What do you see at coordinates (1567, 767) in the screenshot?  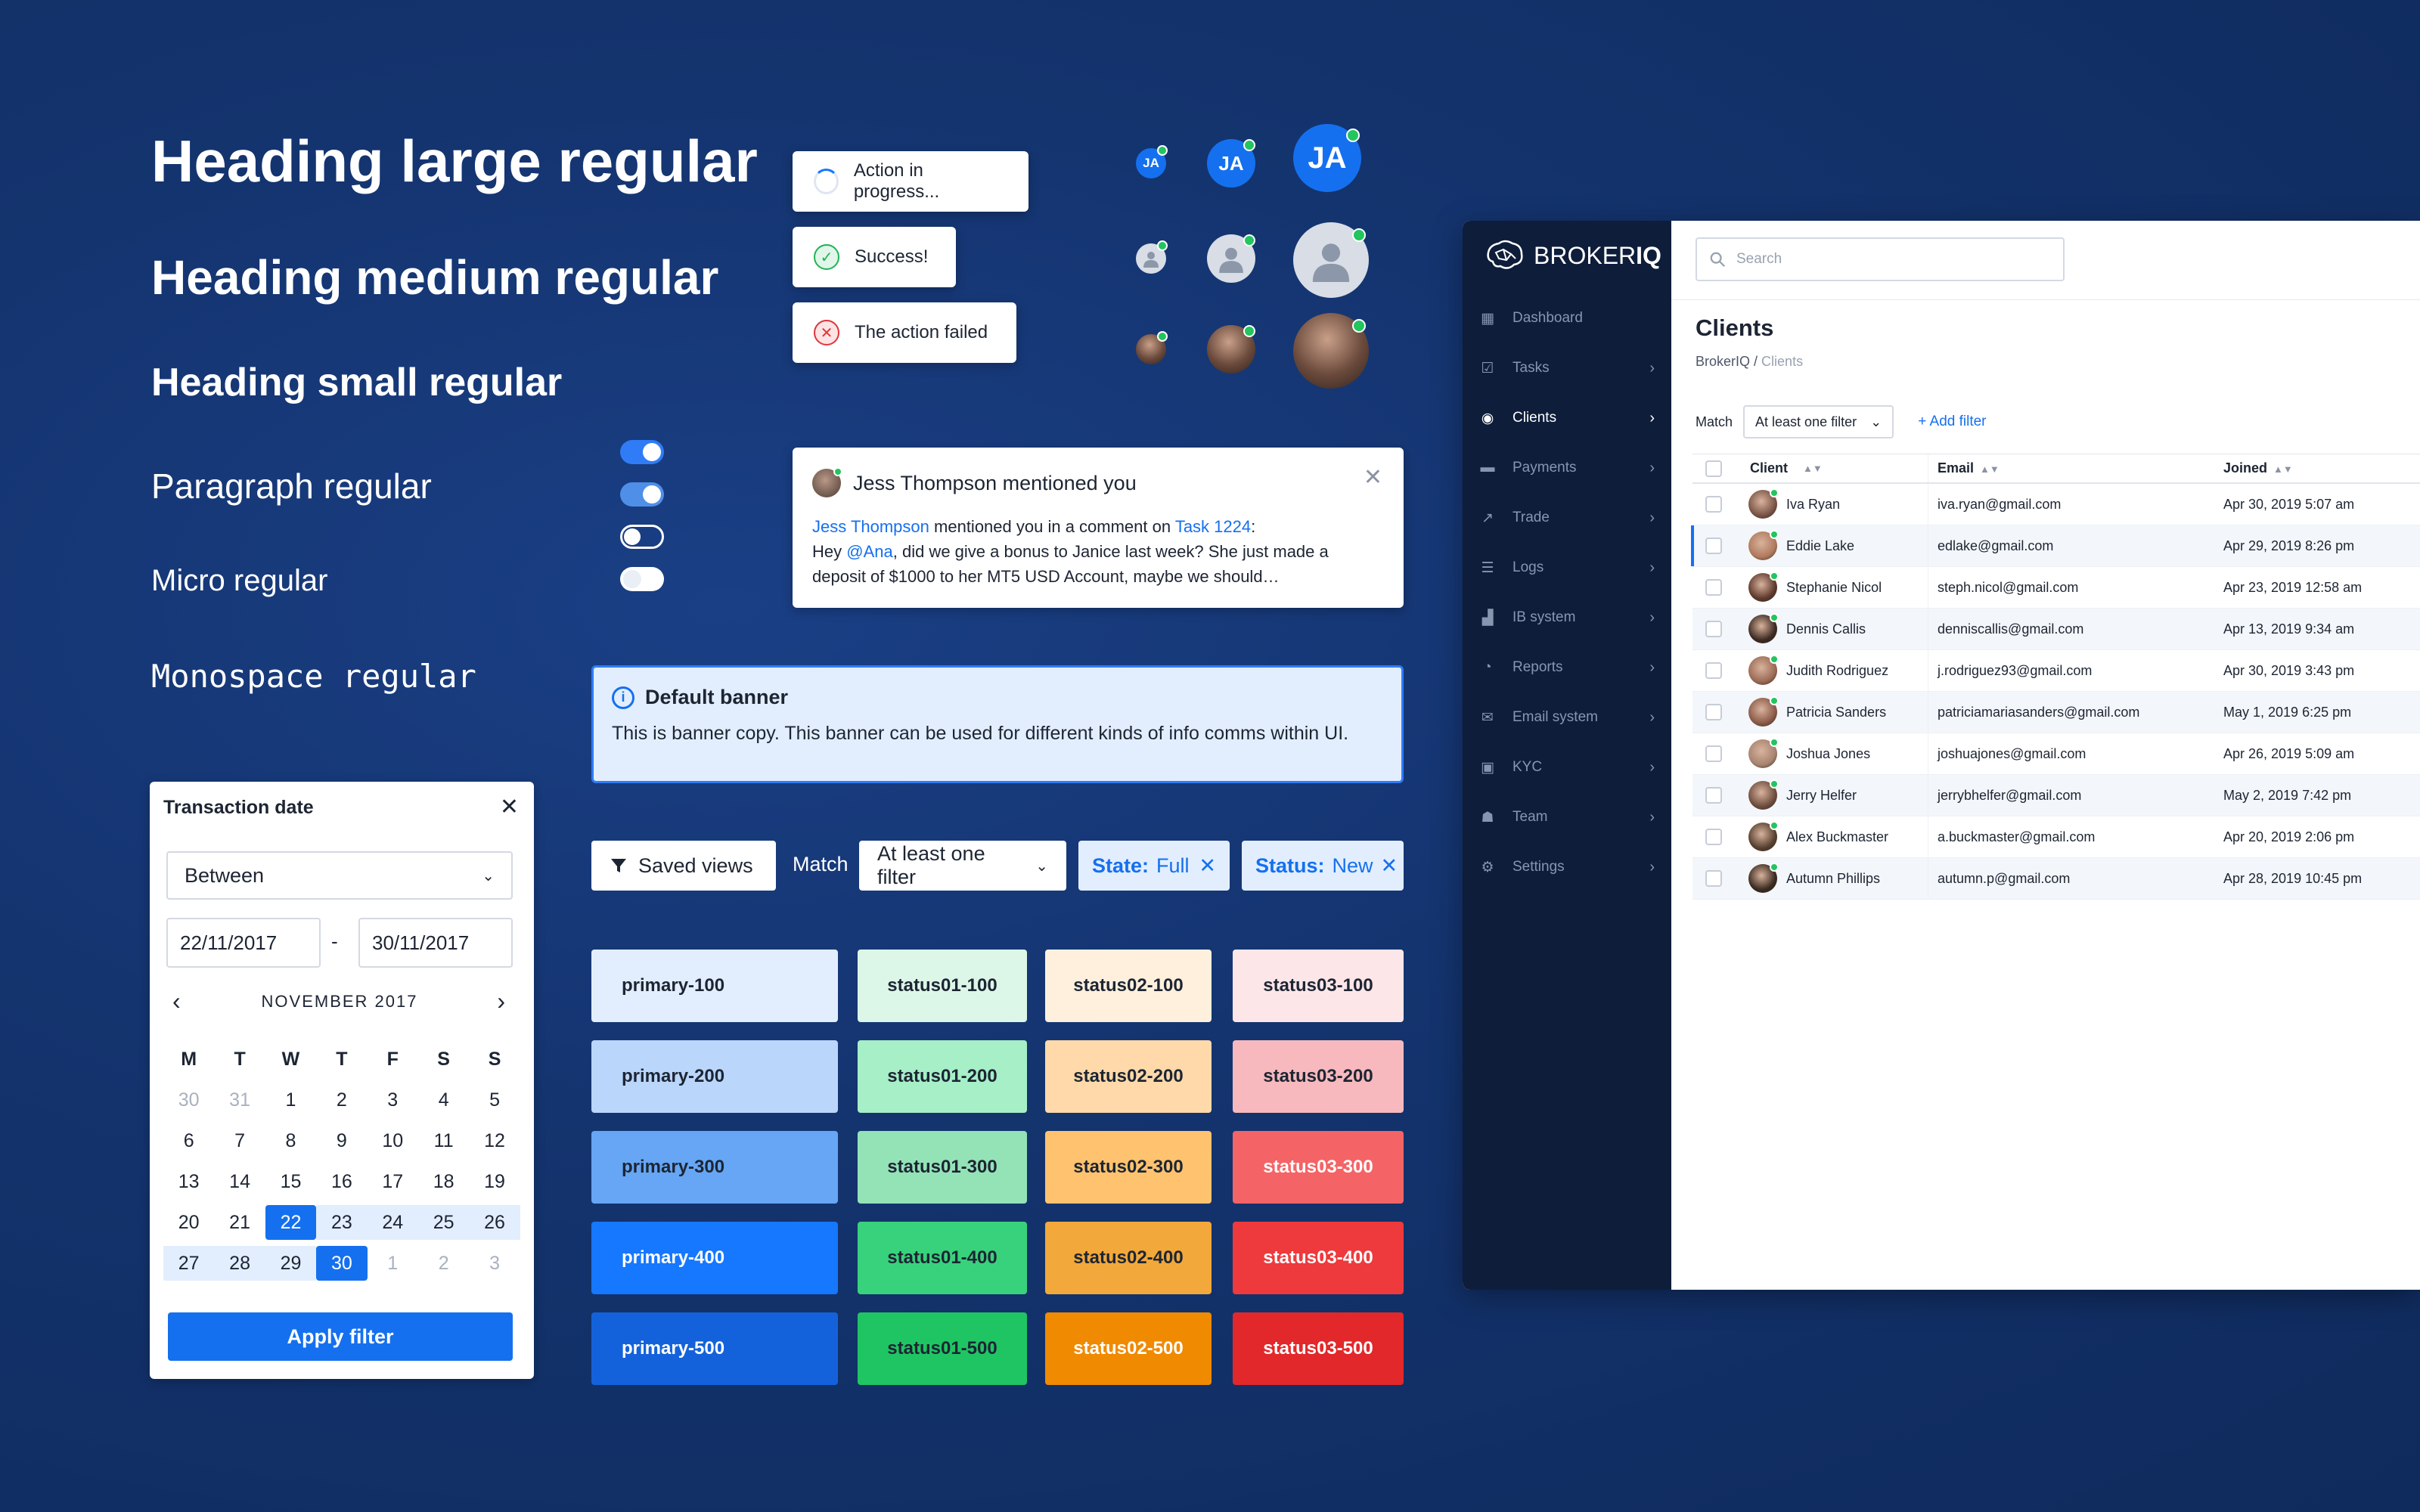 I see `sidebar-item-kyc: ▣ KYC ›` at bounding box center [1567, 767].